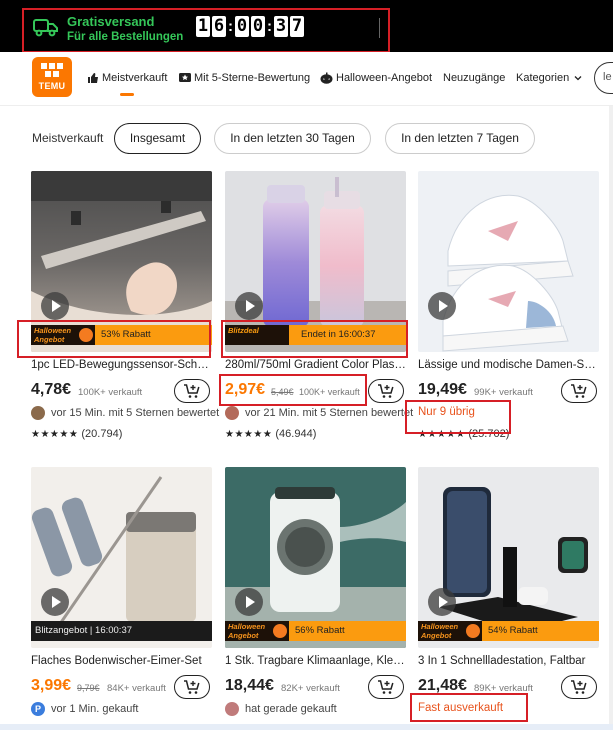 The height and width of the screenshot is (730, 613). I want to click on filter-30-days: In den letzten 30 Tagen, so click(292, 138).